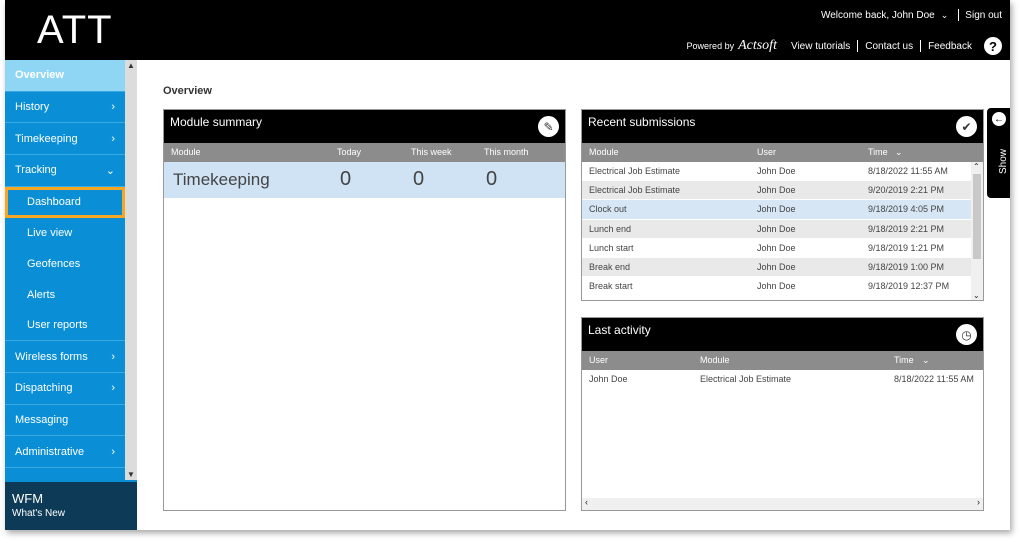 The width and height of the screenshot is (1024, 543). What do you see at coordinates (976, 166) in the screenshot?
I see `scroll-up-icon: ⌃` at bounding box center [976, 166].